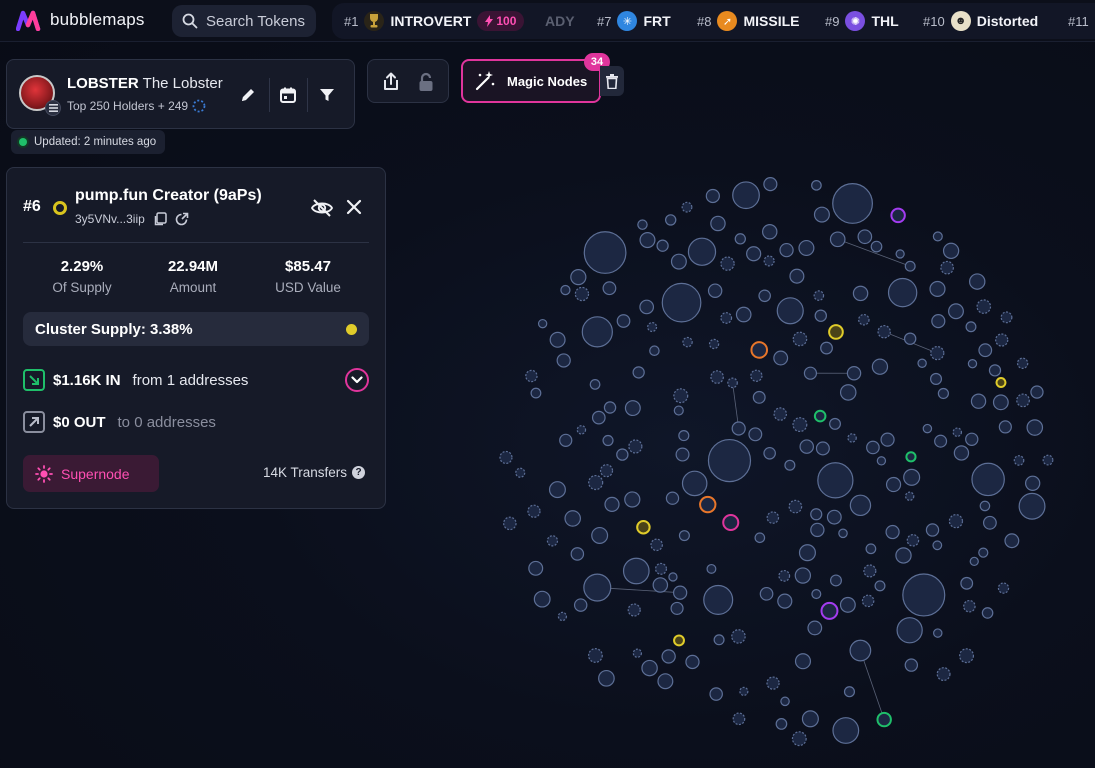 Image resolution: width=1095 pixels, height=768 pixels. What do you see at coordinates (748, 21) in the screenshot?
I see `ticker-item-missile: #8 ➚ MISSILE` at bounding box center [748, 21].